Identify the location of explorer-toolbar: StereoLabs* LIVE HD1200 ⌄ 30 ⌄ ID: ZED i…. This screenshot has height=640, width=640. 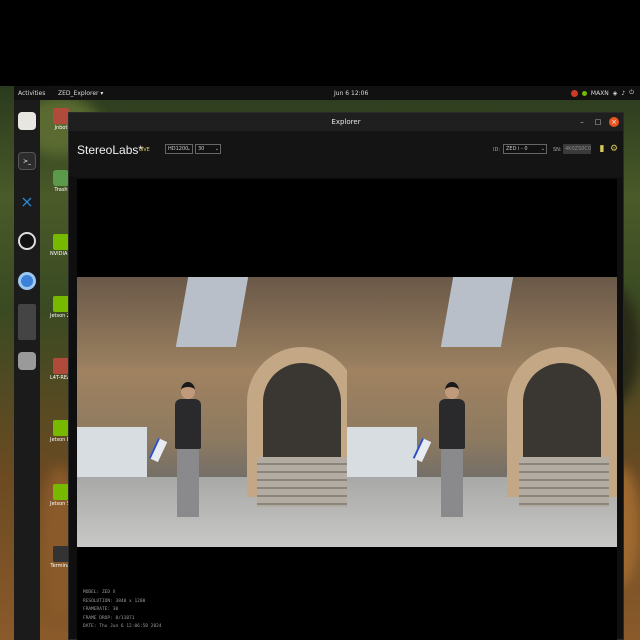
(346, 154).